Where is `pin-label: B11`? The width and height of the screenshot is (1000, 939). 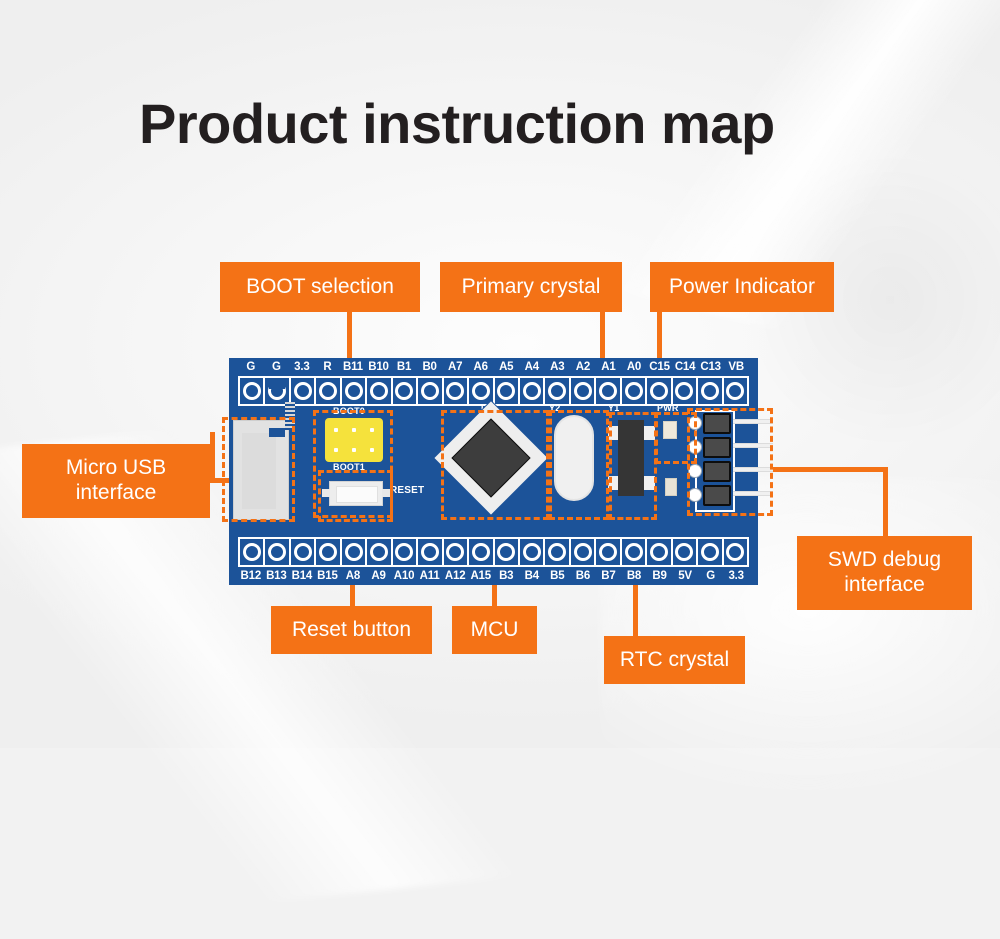 pin-label: B11 is located at coordinates (353, 367).